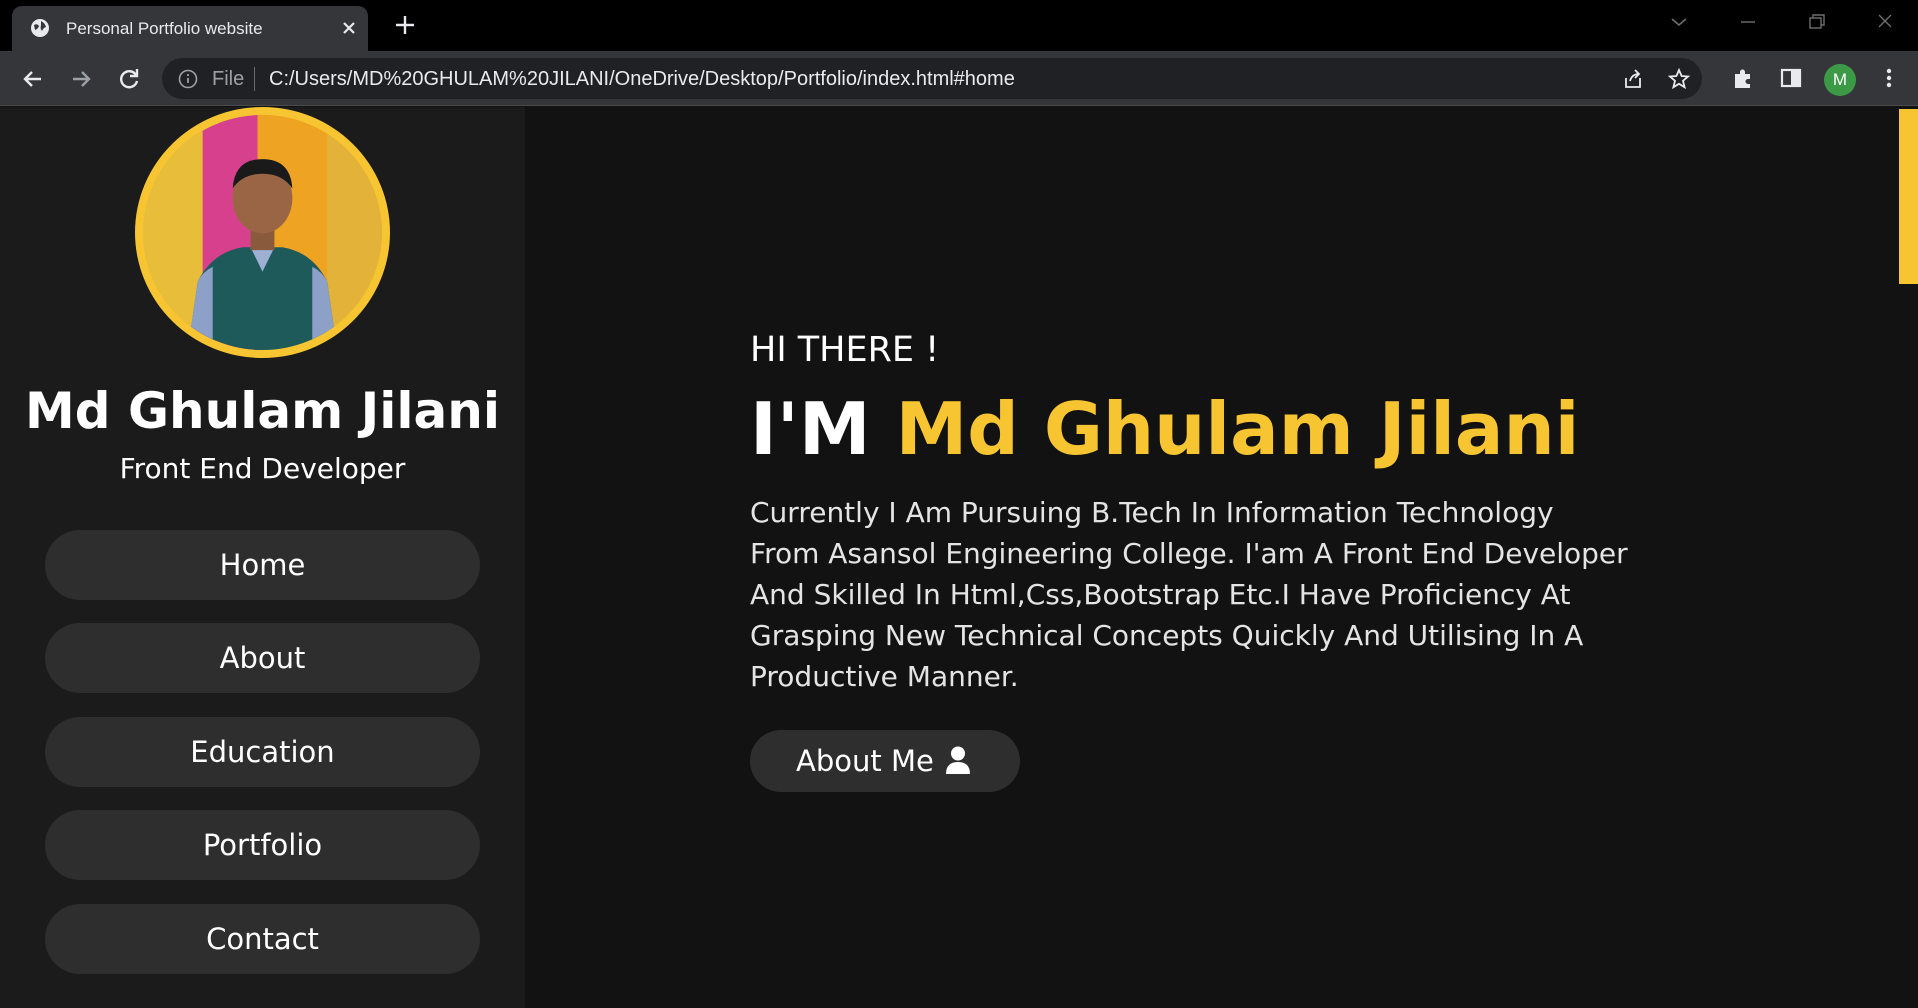 The height and width of the screenshot is (1008, 1918). What do you see at coordinates (40, 28) in the screenshot?
I see `globe-icon` at bounding box center [40, 28].